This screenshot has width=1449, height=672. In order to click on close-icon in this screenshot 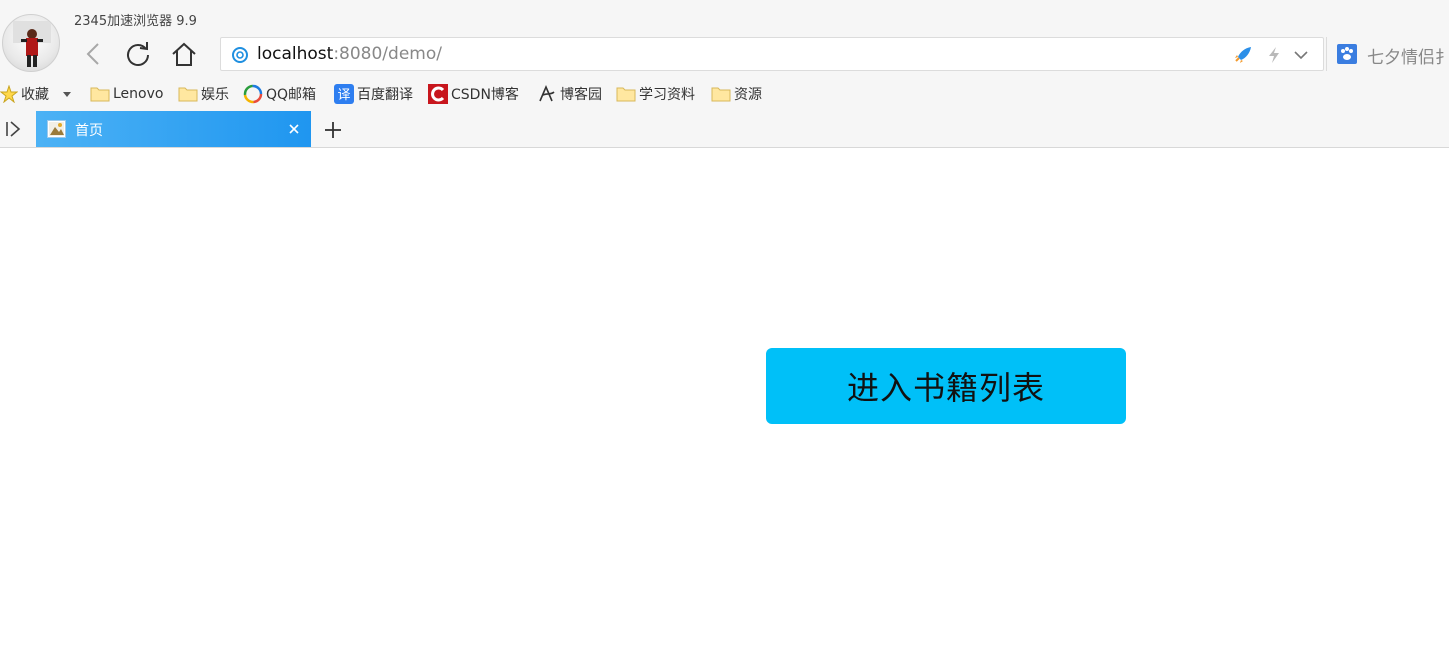, I will do `click(294, 130)`.